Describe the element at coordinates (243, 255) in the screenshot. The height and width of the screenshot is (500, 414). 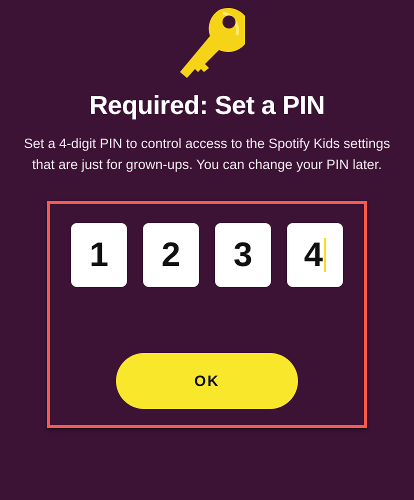
I see `pin-digit-field: 3` at that location.